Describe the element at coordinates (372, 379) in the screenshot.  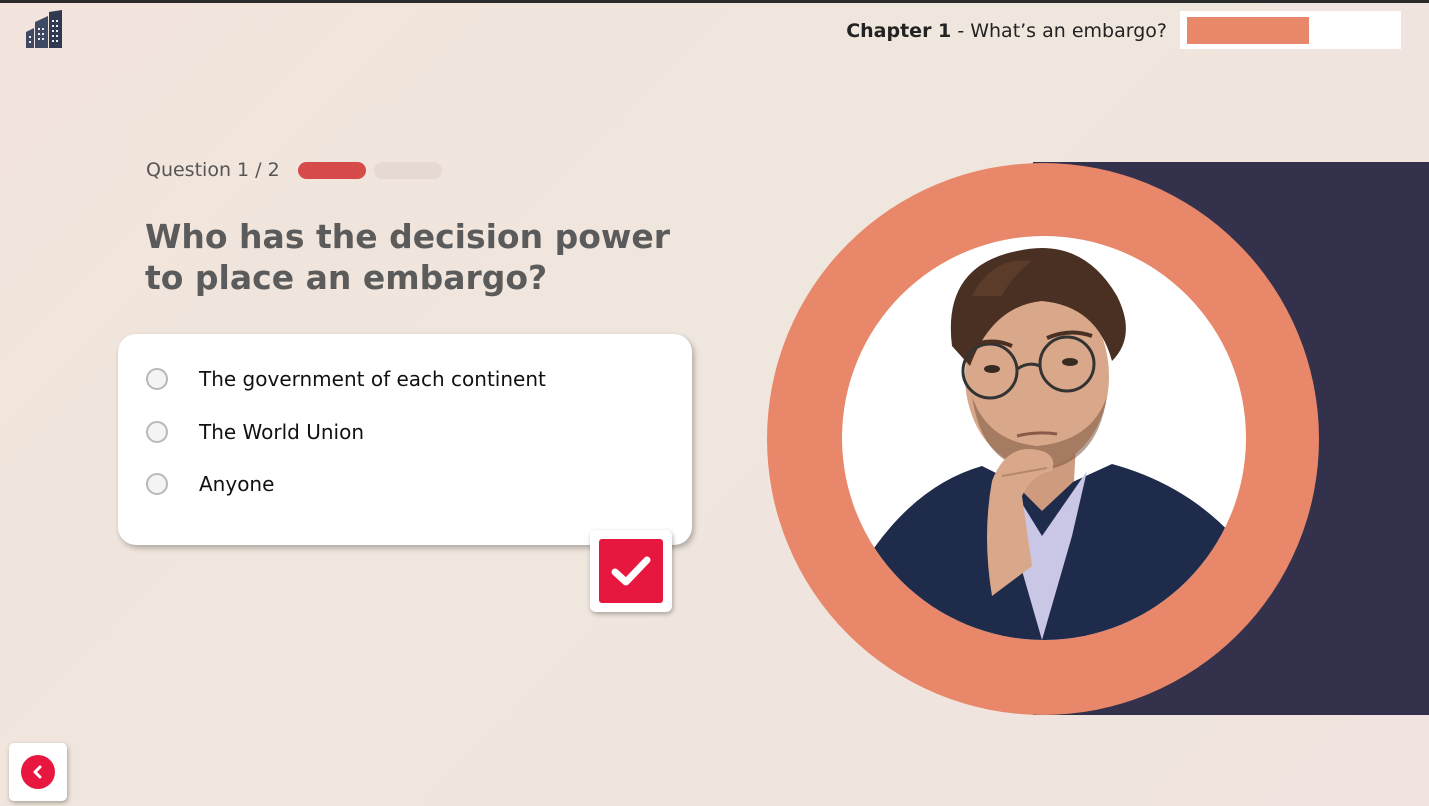
I see `answer-label: The government of each continent` at that location.